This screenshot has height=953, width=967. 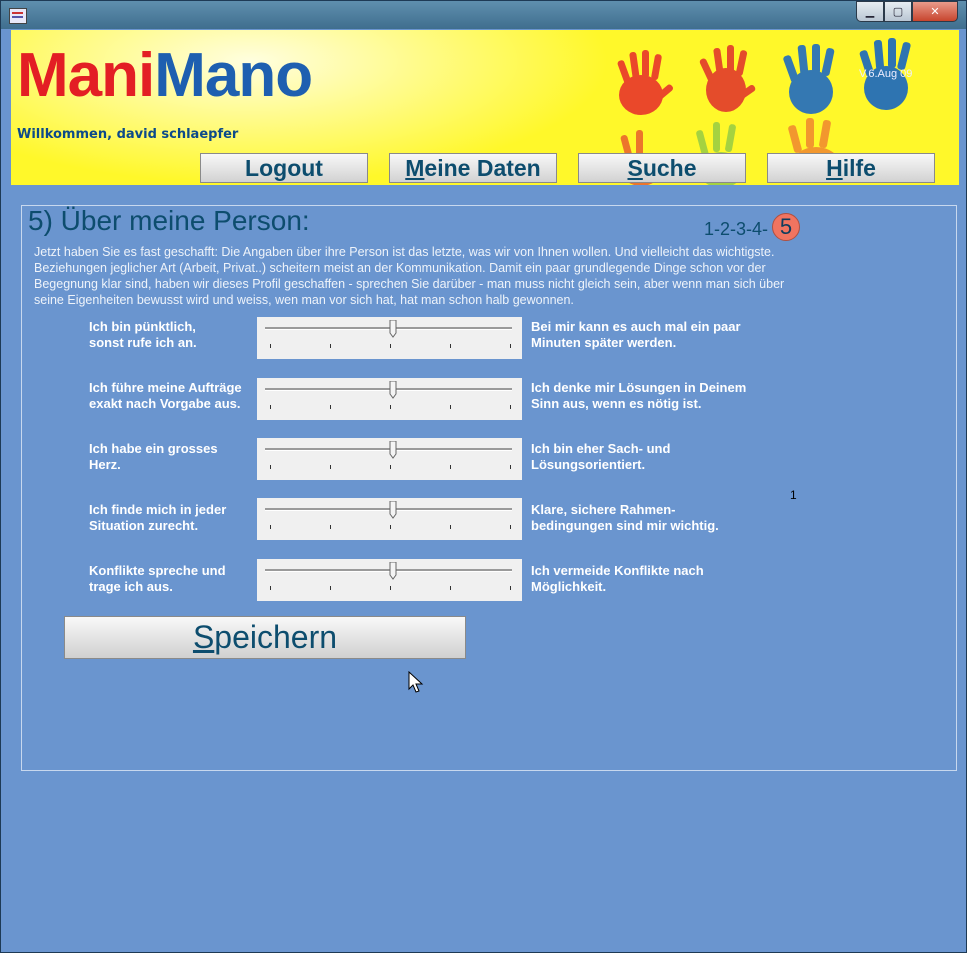 I want to click on app-icon, so click(x=18, y=16).